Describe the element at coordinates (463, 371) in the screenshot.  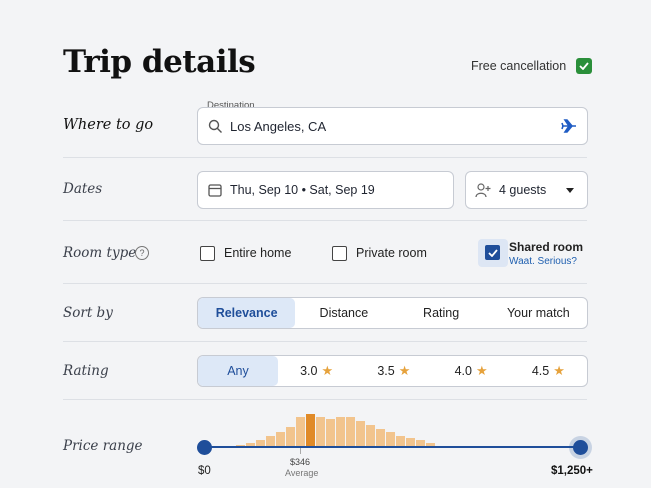
I see `rating-value: 4.0` at that location.